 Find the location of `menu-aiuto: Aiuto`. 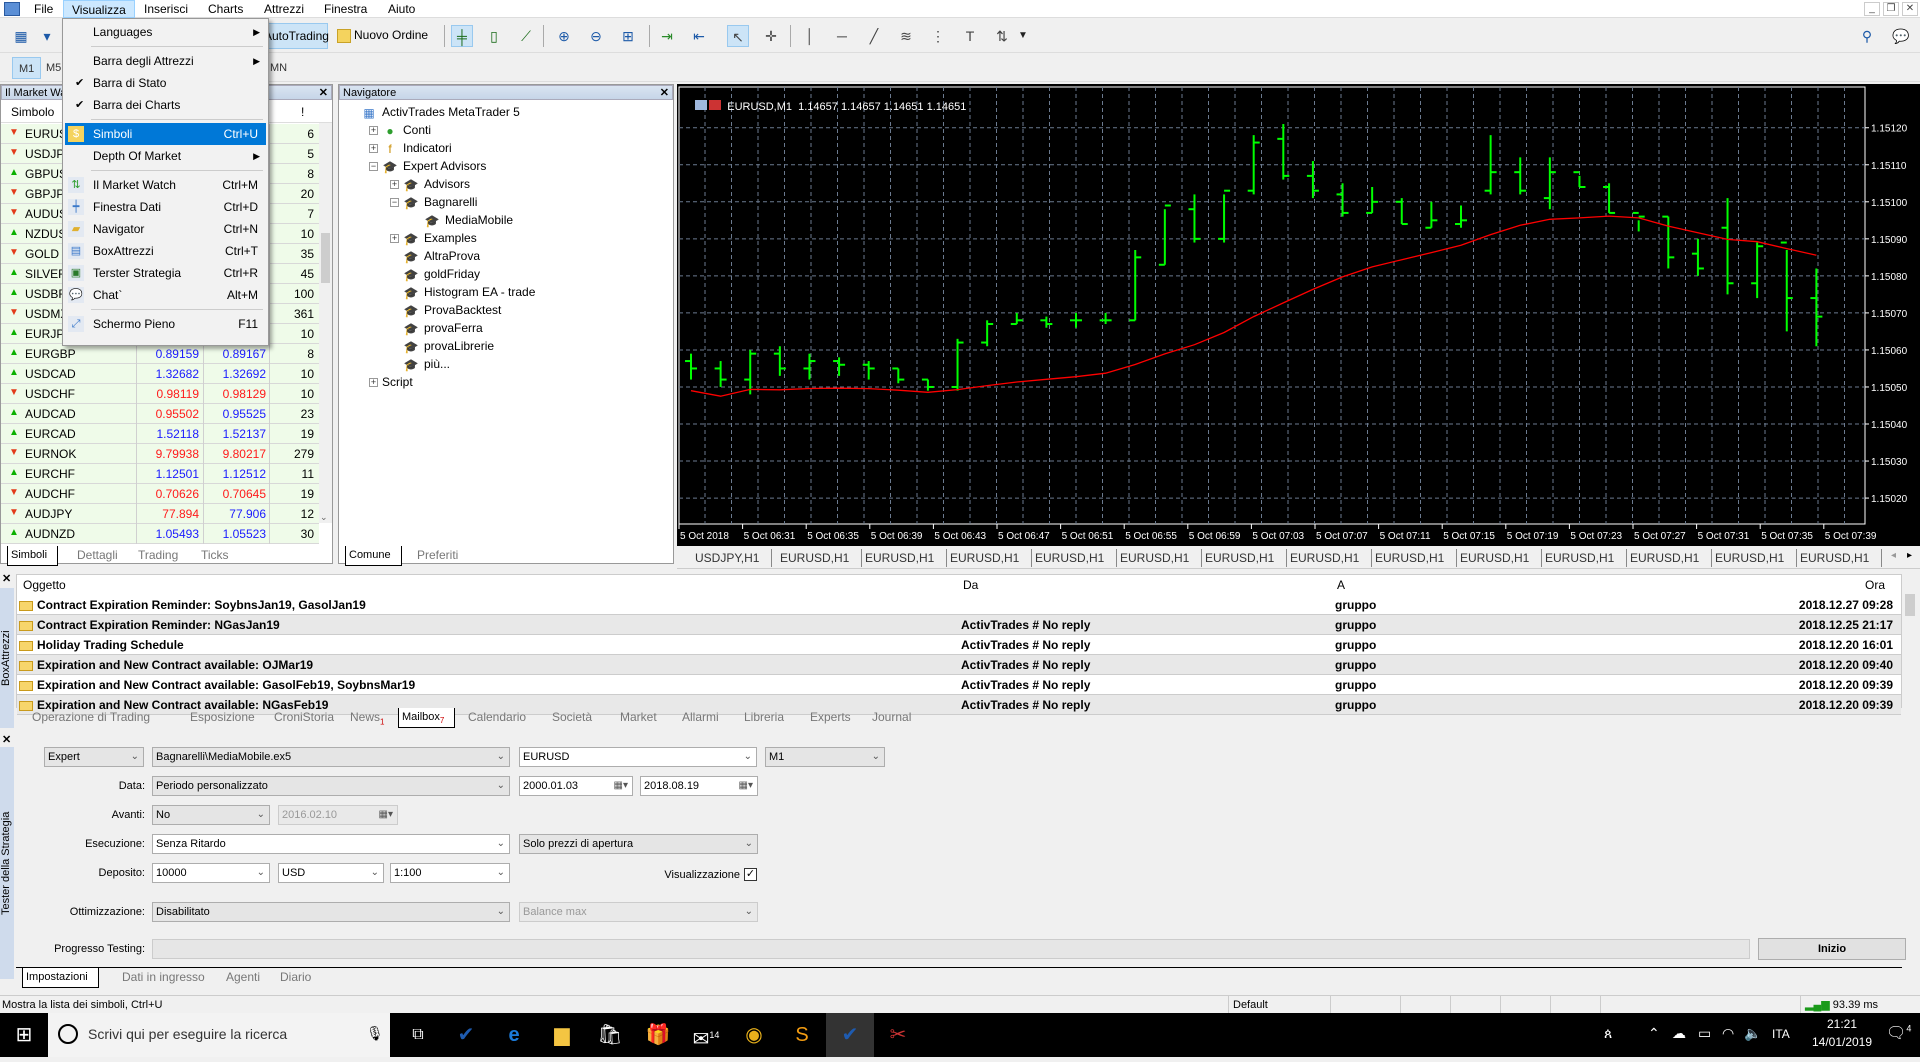

menu-aiuto: Aiuto is located at coordinates (401, 9).